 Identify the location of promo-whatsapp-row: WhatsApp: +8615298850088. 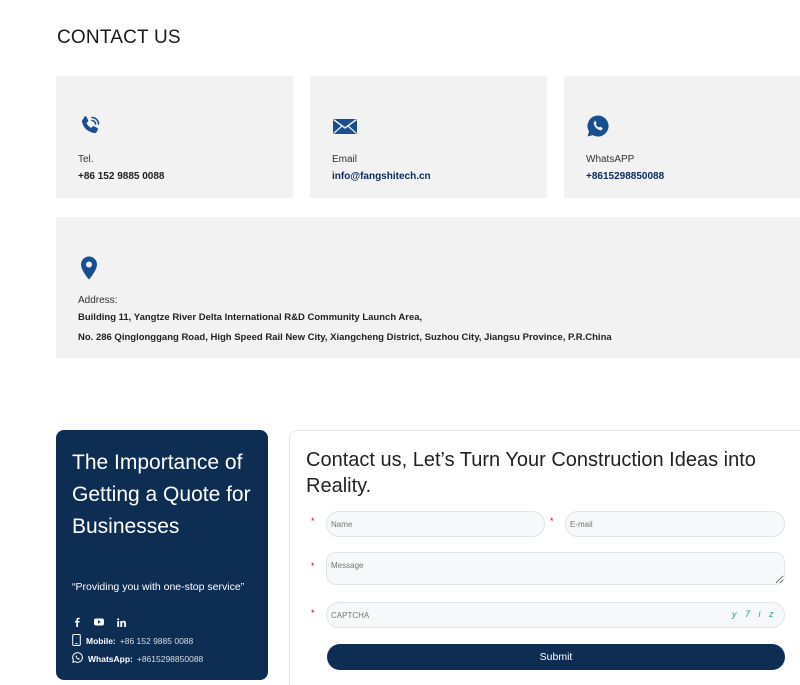
(137, 658).